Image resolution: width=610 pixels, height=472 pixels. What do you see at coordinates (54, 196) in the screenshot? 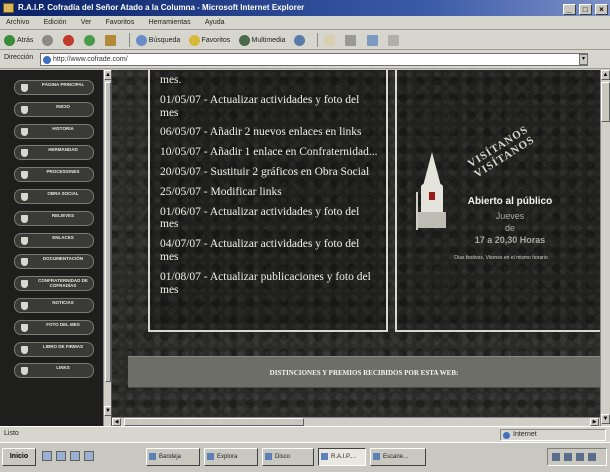
I see `sidebar-item: Obra social` at bounding box center [54, 196].